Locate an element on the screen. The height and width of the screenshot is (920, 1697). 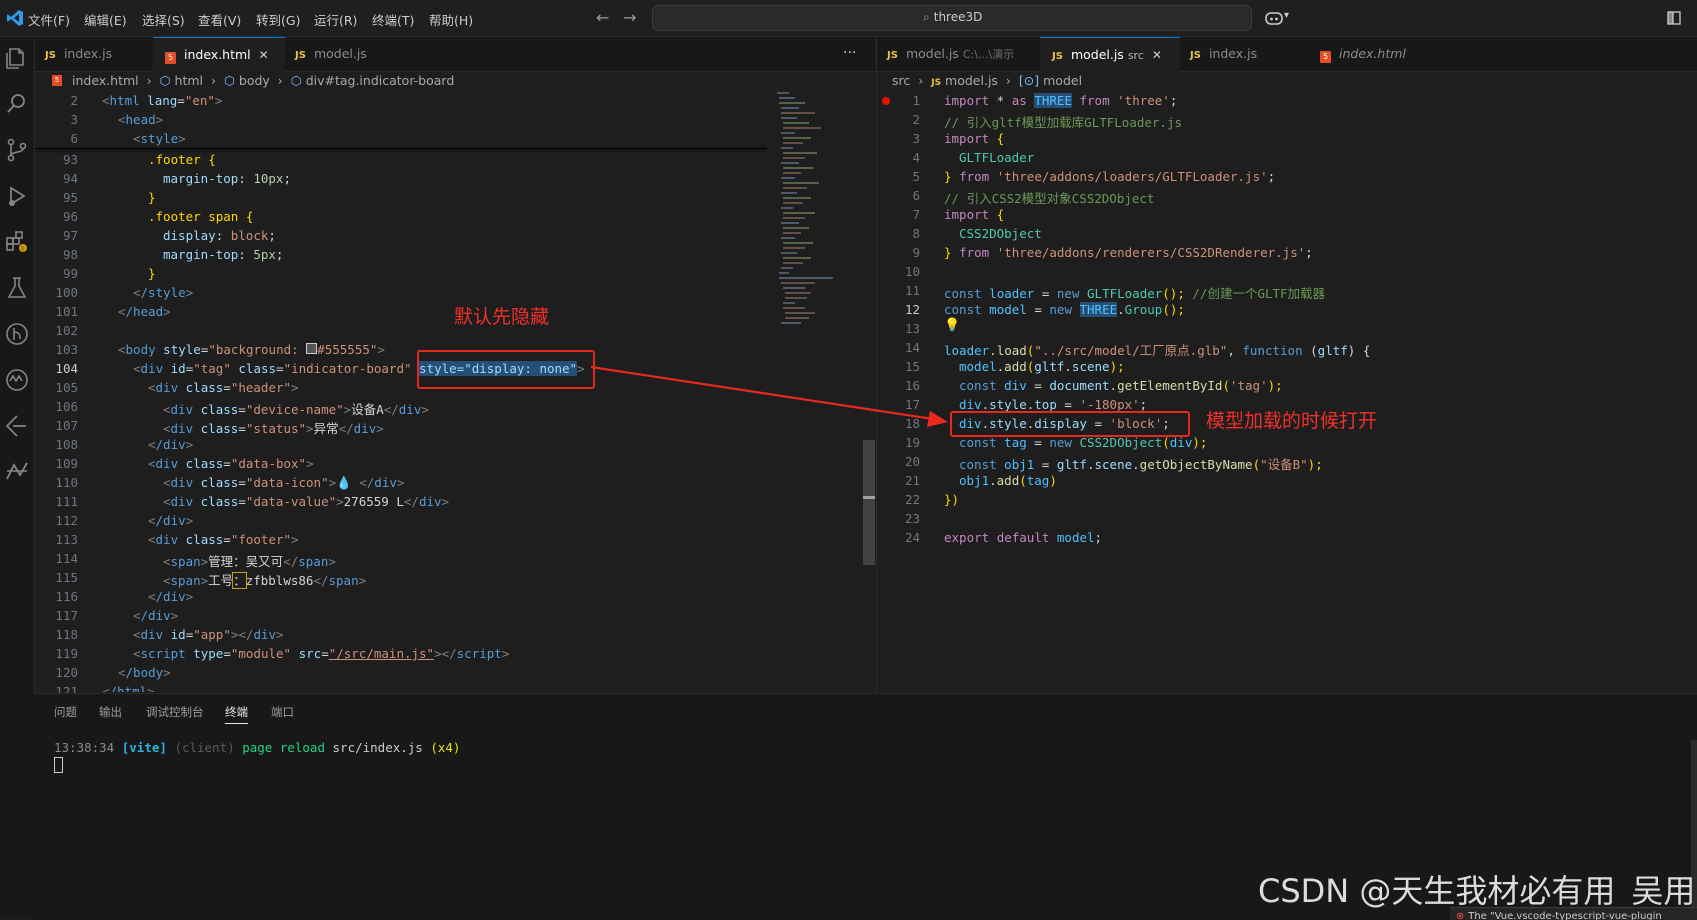
notification-toast: ⊗ The "Vue.vscode-typescript-vue-plugin is located at coordinates (1573, 913).